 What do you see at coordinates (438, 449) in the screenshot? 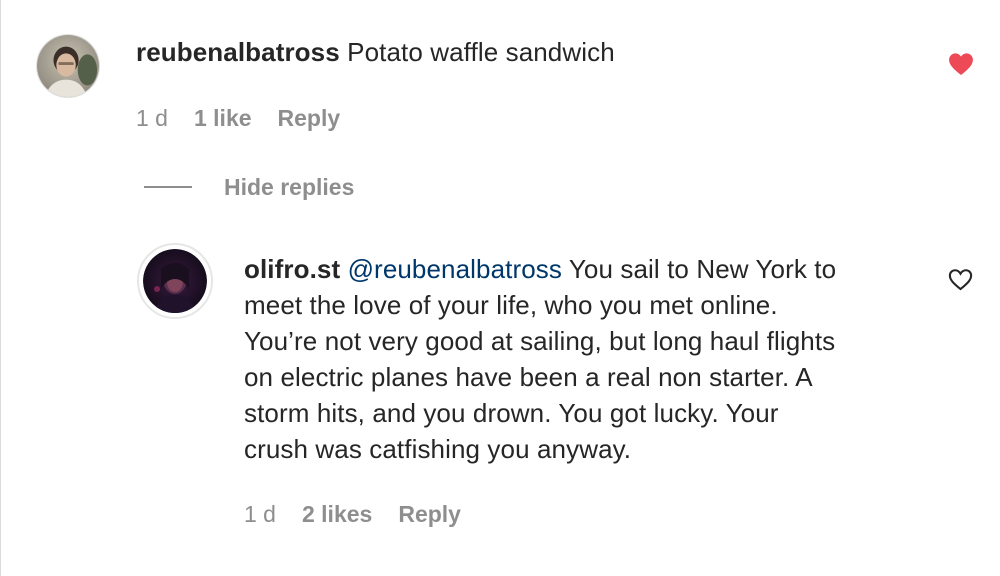
I see `reply-text-line: crush was catfishing you anyway.` at bounding box center [438, 449].